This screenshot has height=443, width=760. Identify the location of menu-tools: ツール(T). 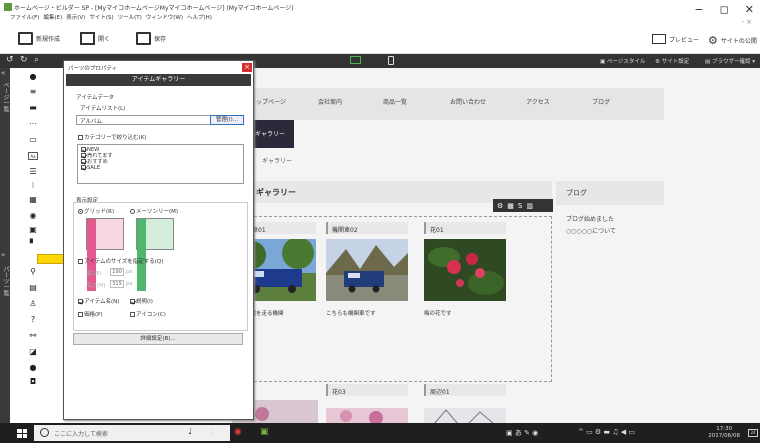
(130, 17).